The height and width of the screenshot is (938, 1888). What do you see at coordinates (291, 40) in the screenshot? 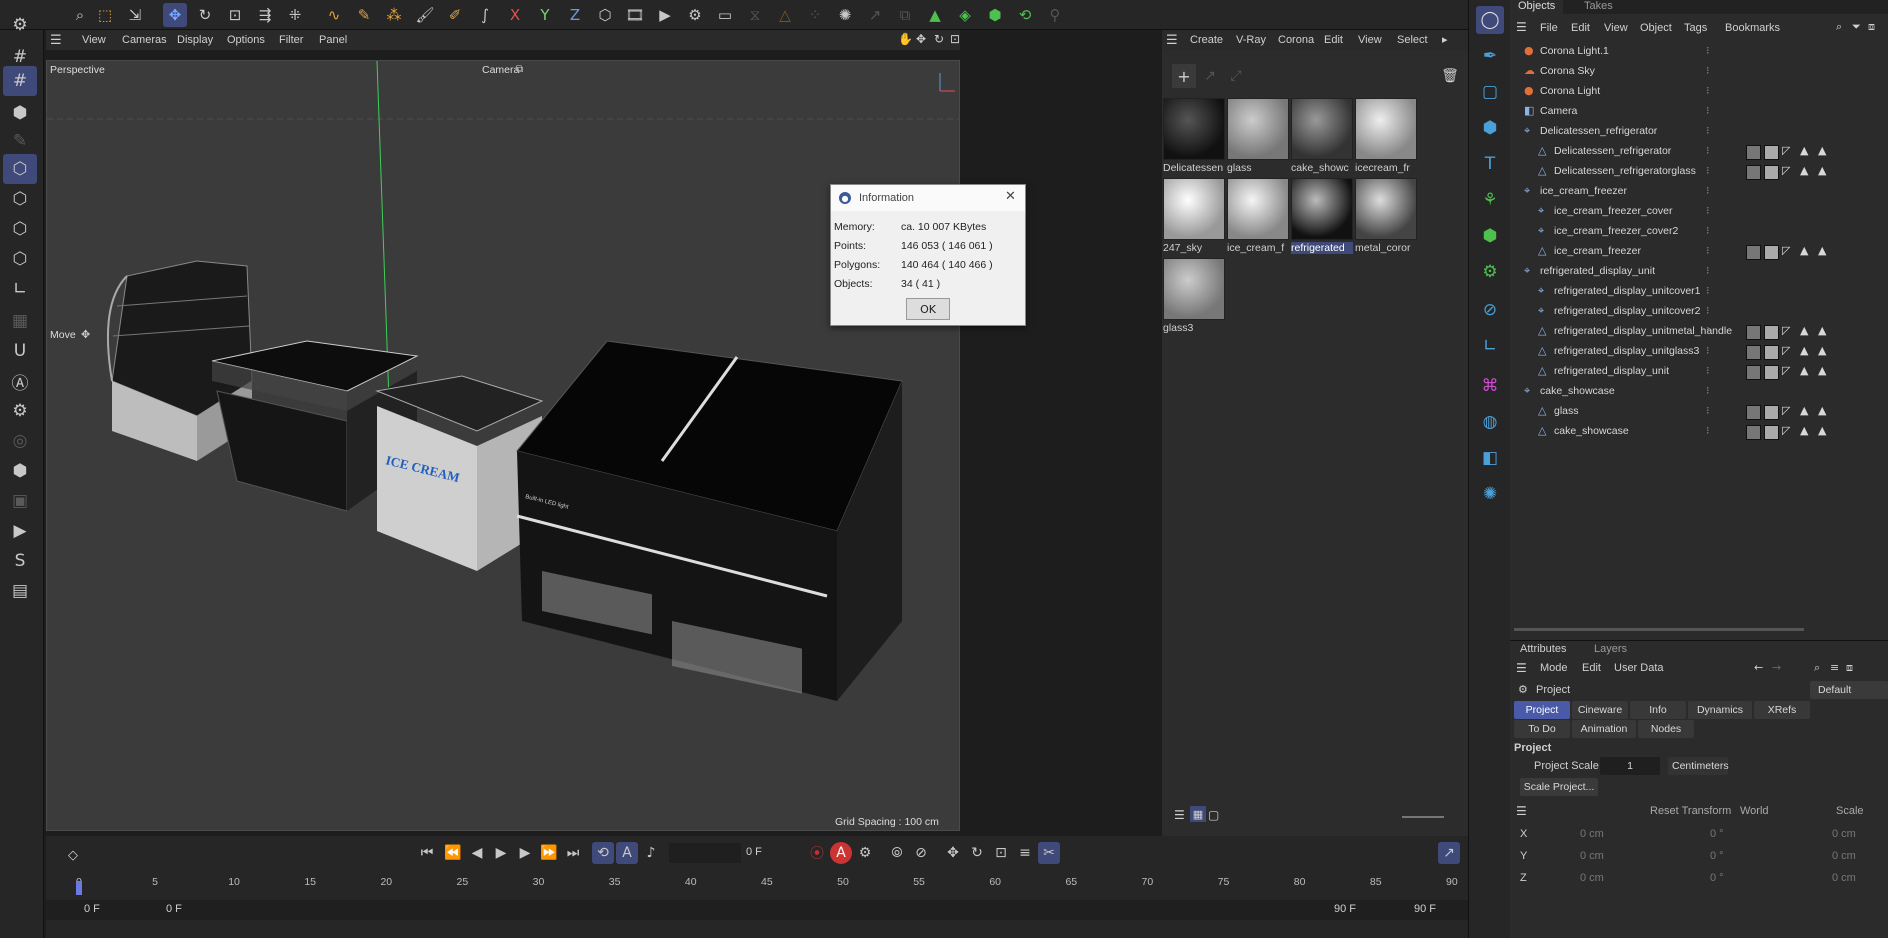
I see `menu-filter: Filter` at bounding box center [291, 40].